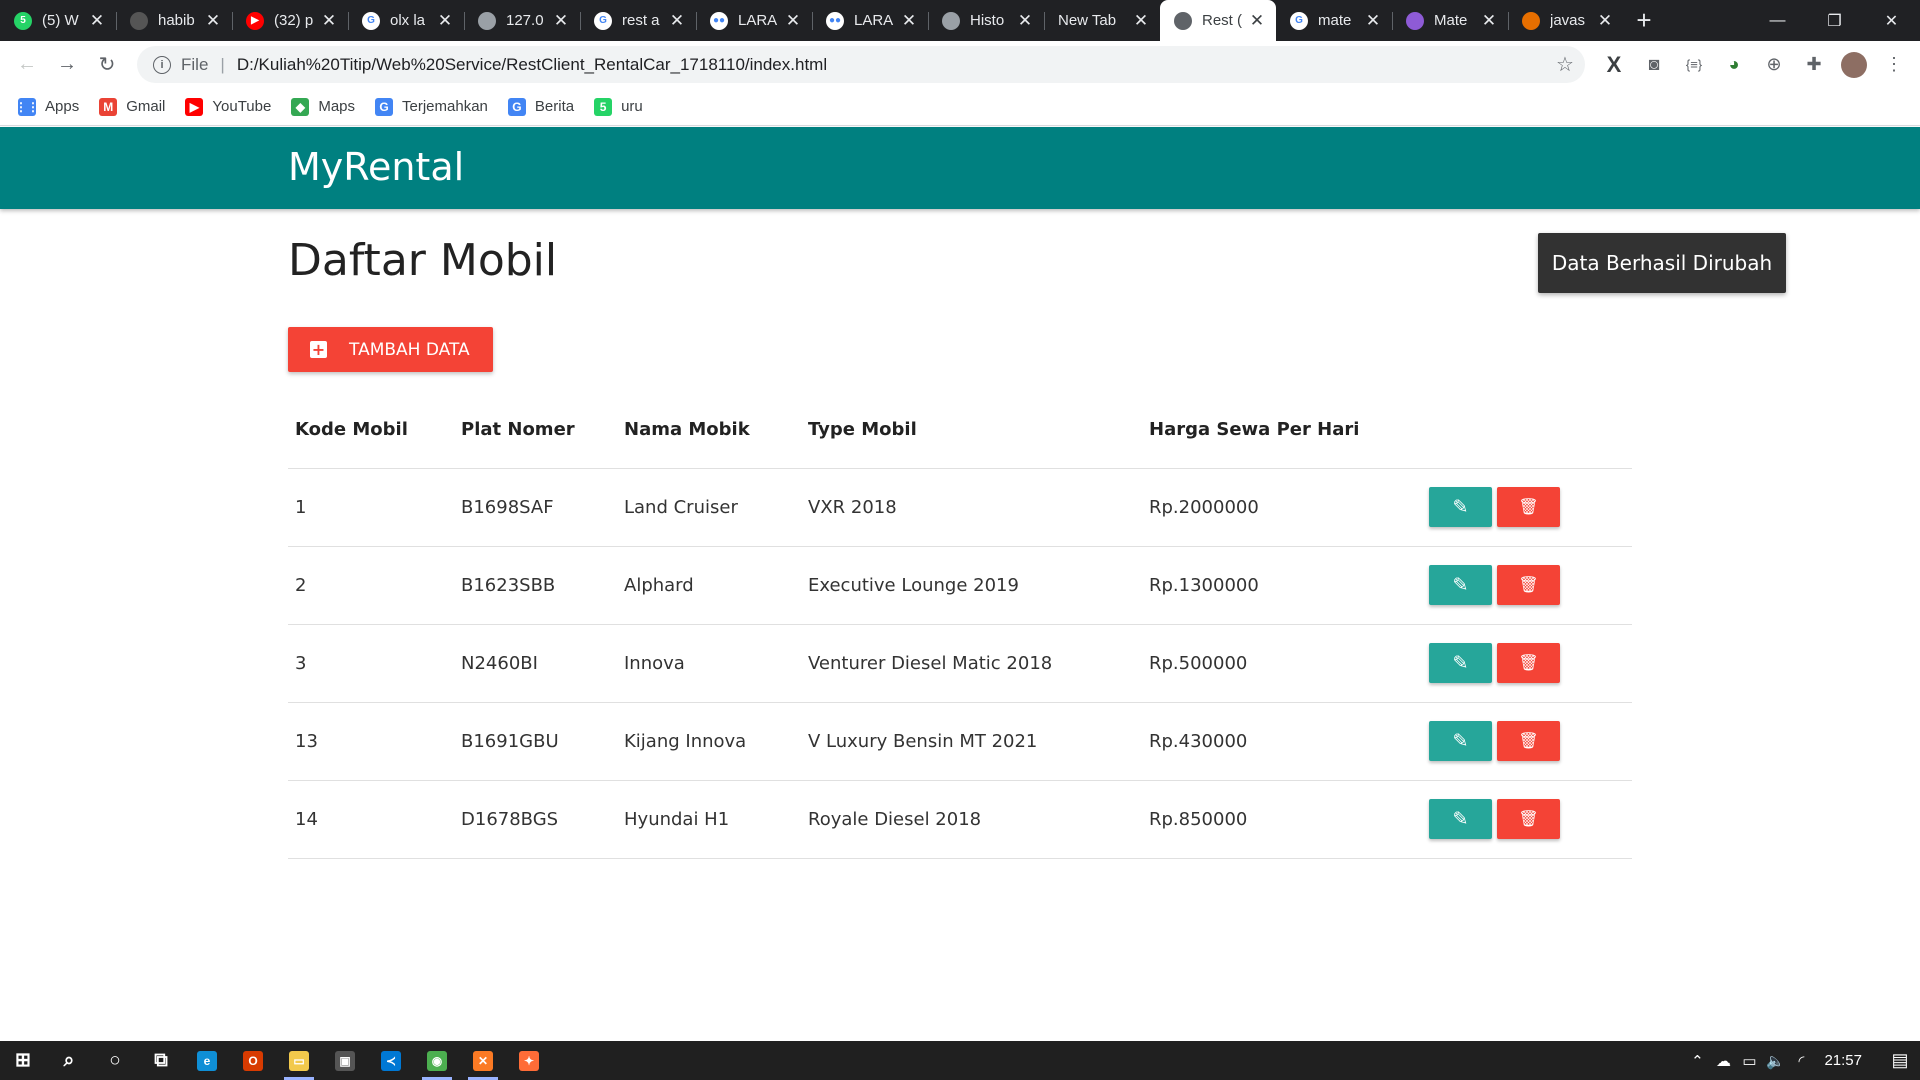 Image resolution: width=1920 pixels, height=1080 pixels. I want to click on bookmark-star-icon: ☆, so click(1565, 64).